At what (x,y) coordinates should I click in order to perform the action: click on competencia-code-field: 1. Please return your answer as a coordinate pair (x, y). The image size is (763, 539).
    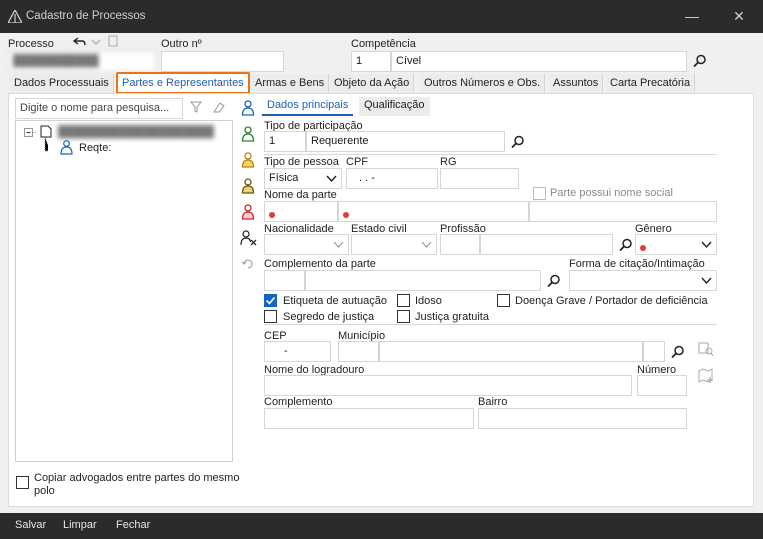
    Looking at the image, I should click on (371, 61).